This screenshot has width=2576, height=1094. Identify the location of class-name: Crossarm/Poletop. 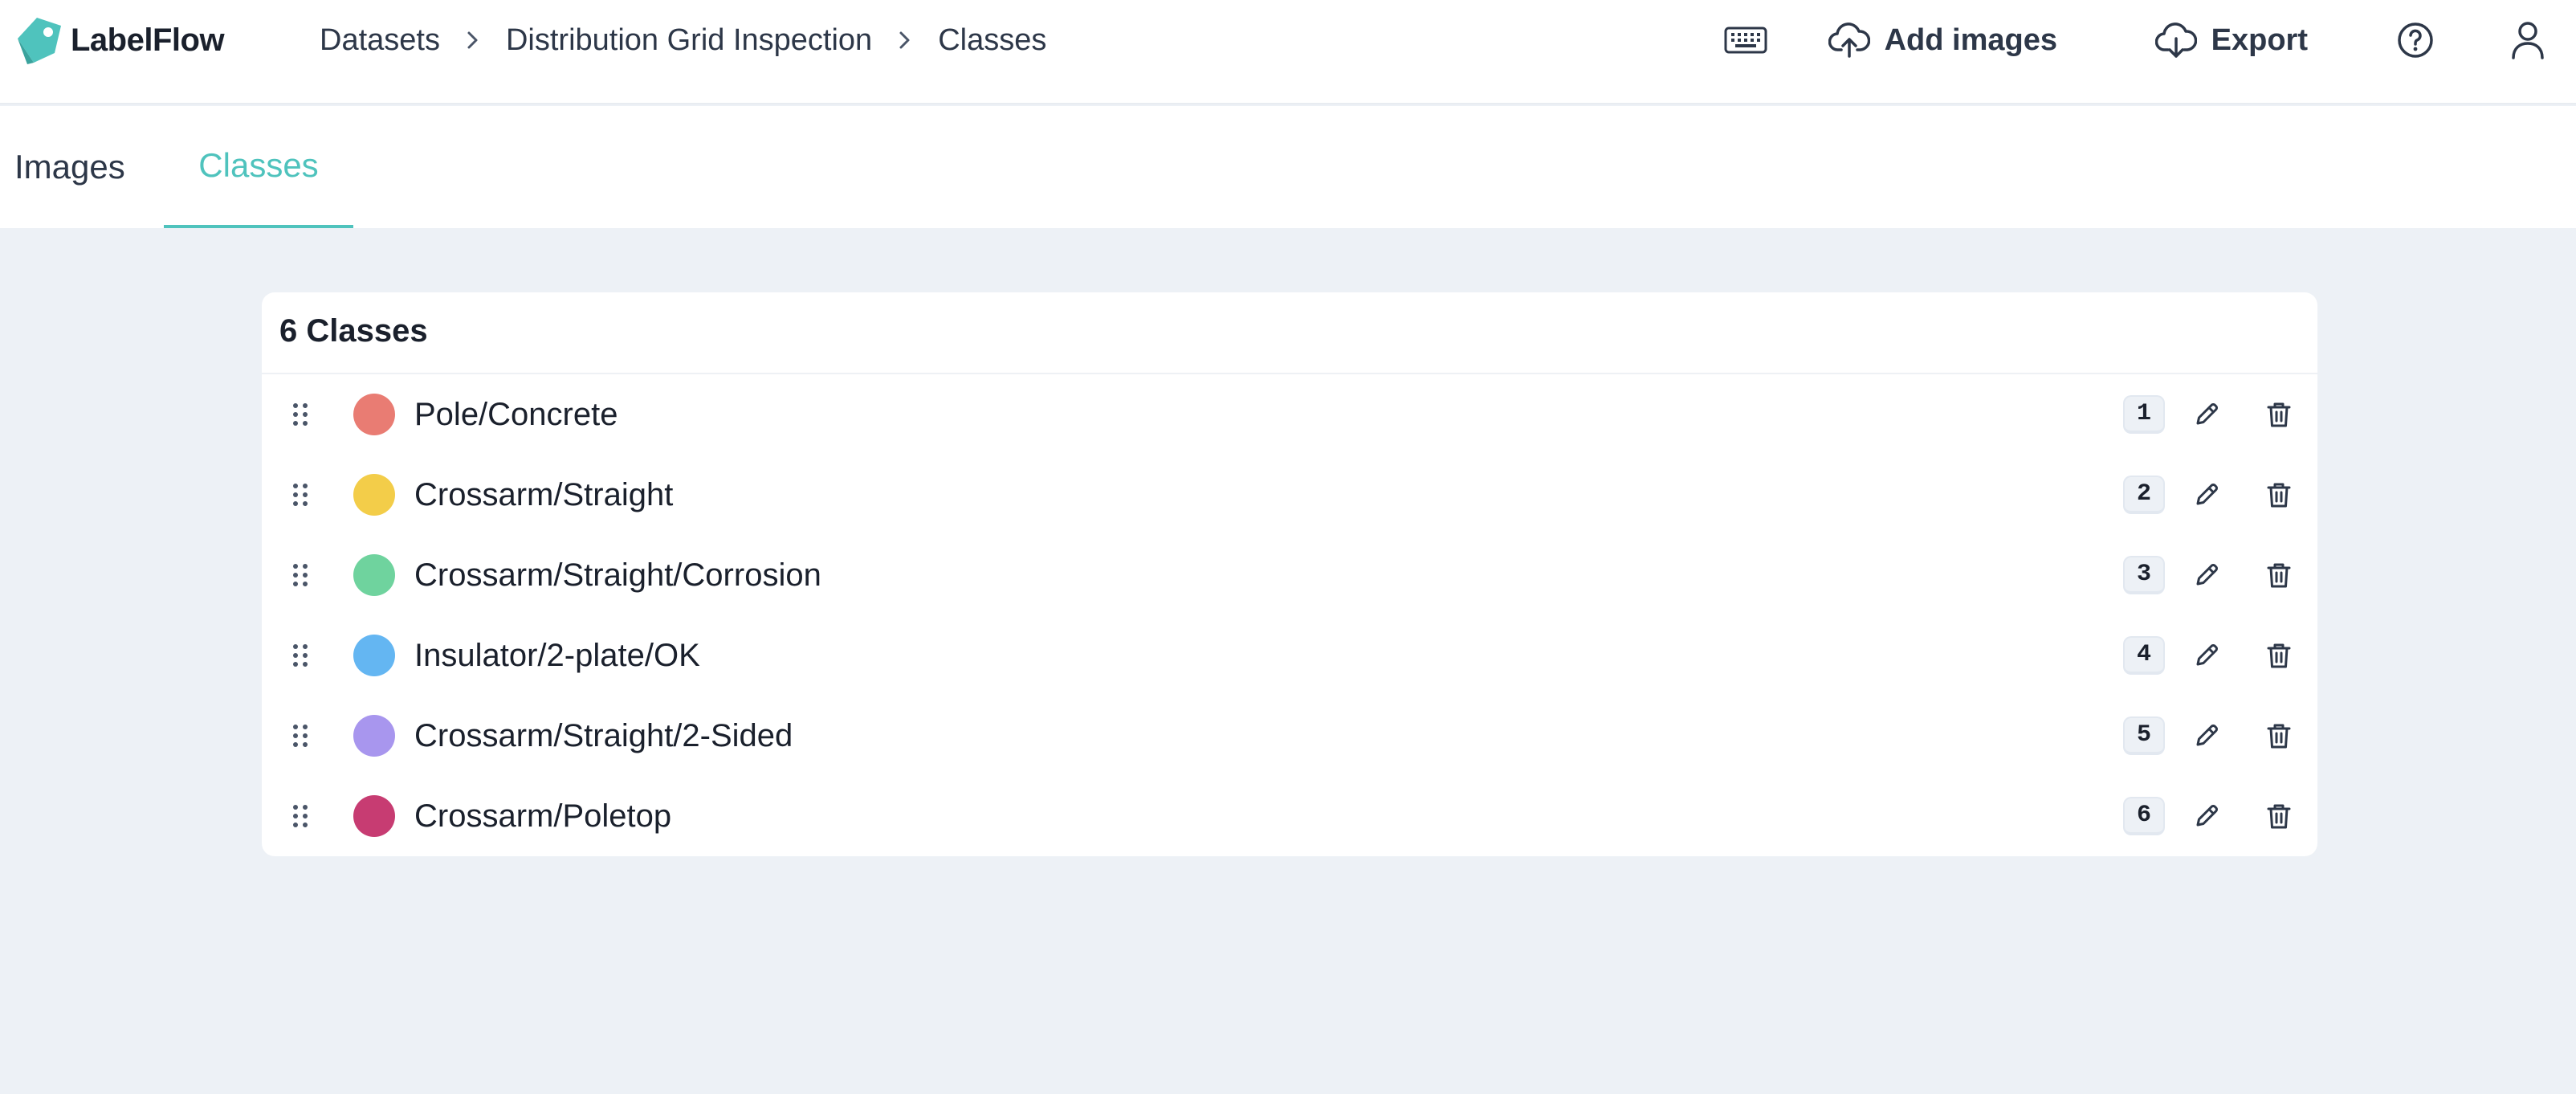
(543, 816).